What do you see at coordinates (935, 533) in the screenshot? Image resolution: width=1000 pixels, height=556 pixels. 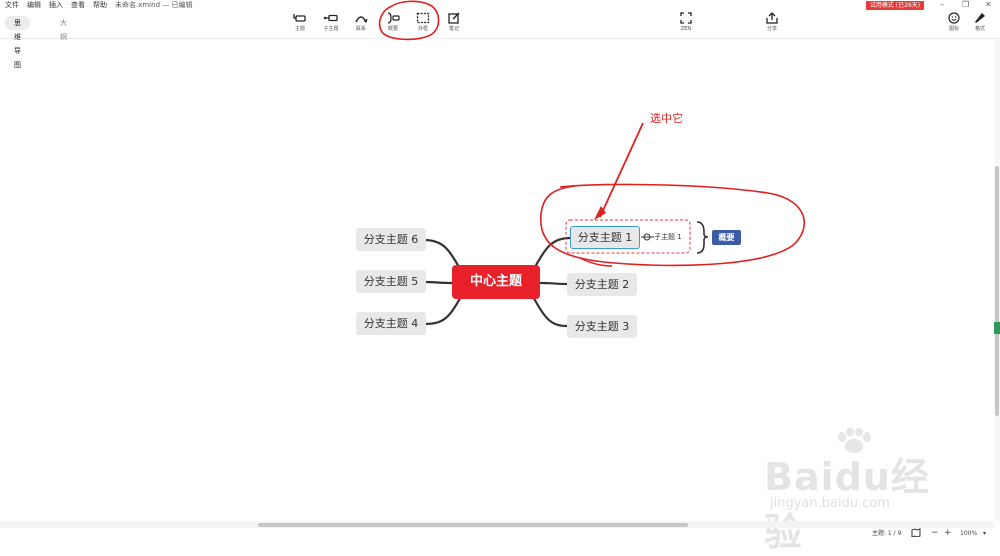 I see `zoom-out-button: −` at bounding box center [935, 533].